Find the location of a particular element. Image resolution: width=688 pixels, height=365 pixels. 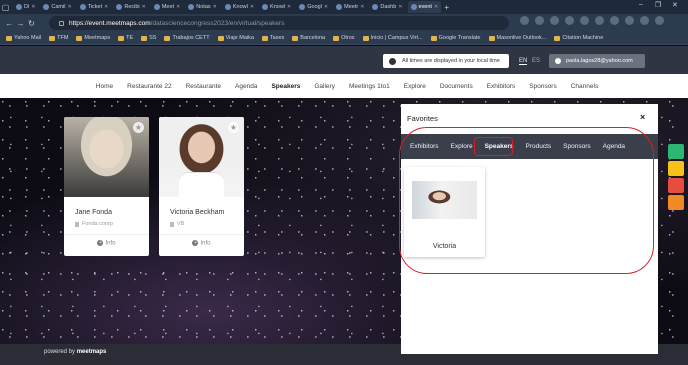

divider is located at coordinates (106, 234).